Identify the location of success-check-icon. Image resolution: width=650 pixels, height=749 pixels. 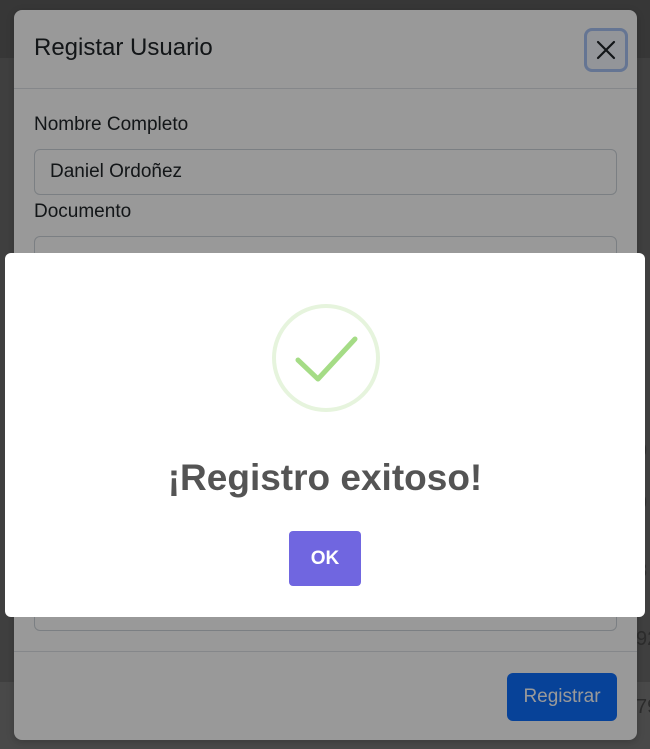
(326, 358).